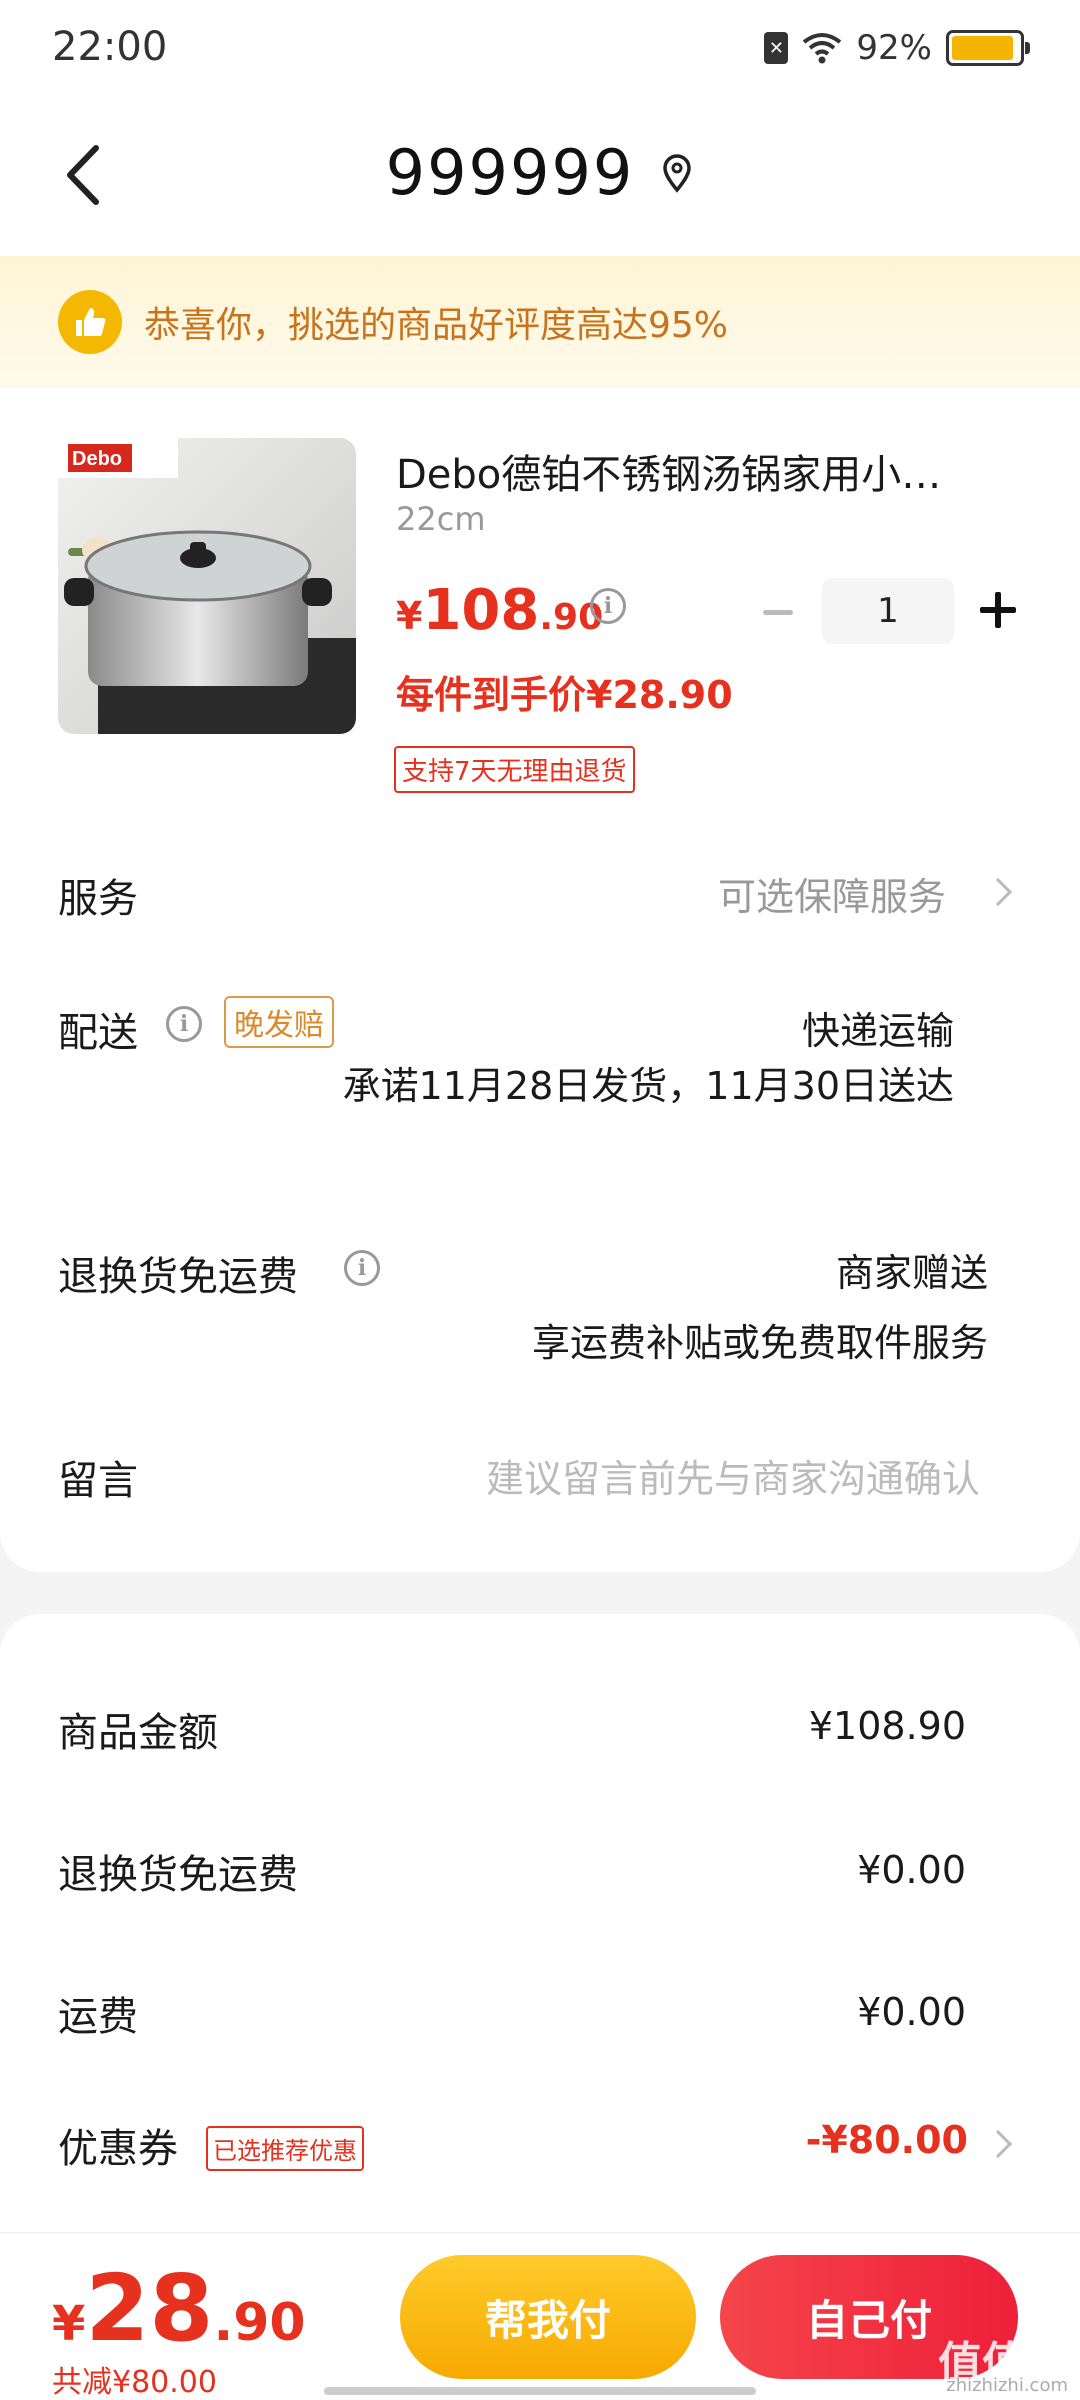 The width and height of the screenshot is (1080, 2400). Describe the element at coordinates (822, 48) in the screenshot. I see `wifi-icon` at that location.